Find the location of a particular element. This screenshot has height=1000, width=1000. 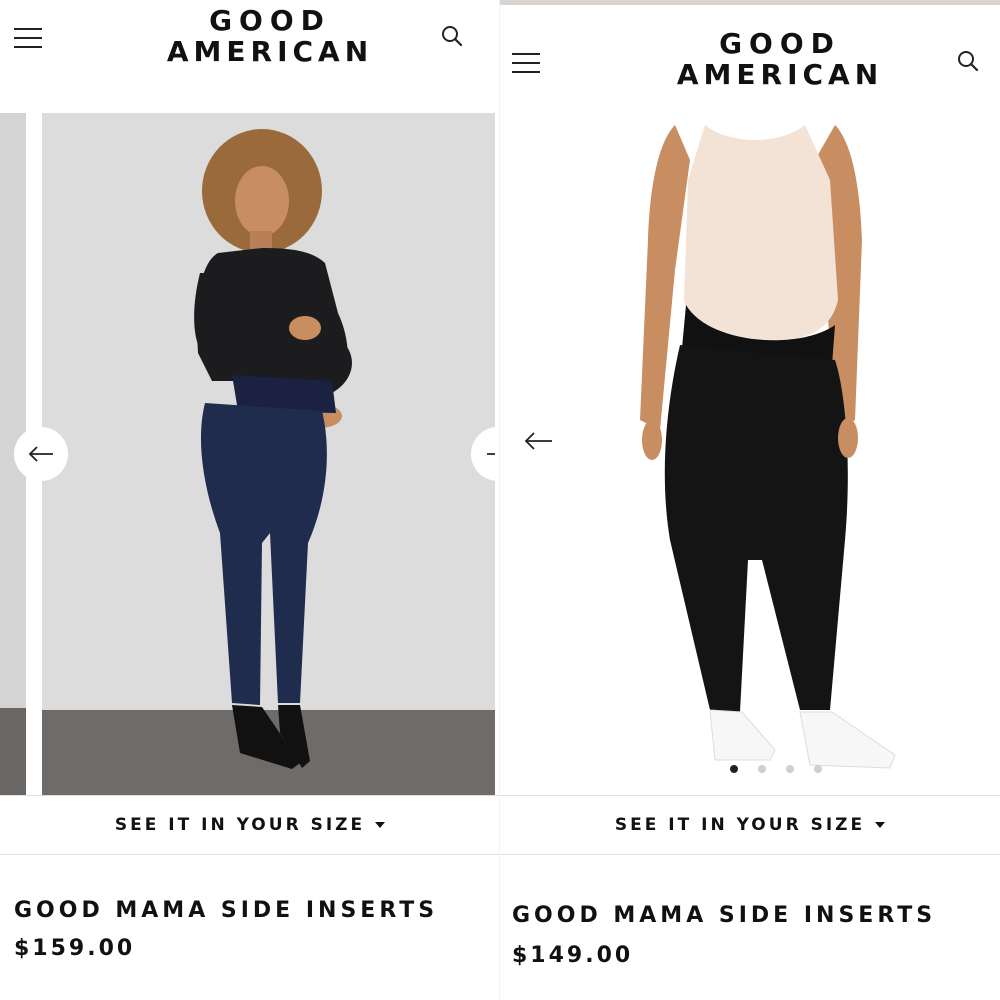

product-price: $149.00 is located at coordinates (573, 955).